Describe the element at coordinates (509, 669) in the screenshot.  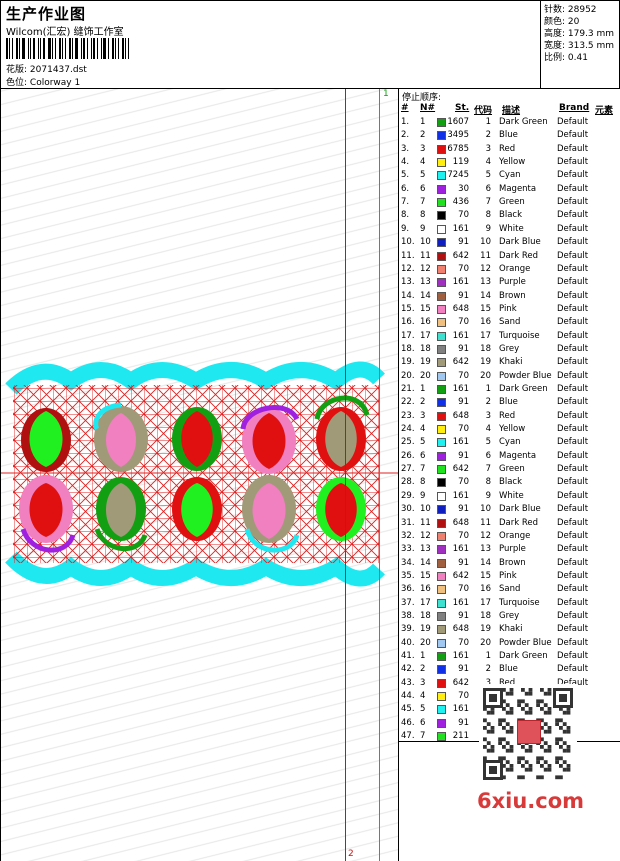
I see `table-row: 42. 2 91 2 Blue Default` at that location.